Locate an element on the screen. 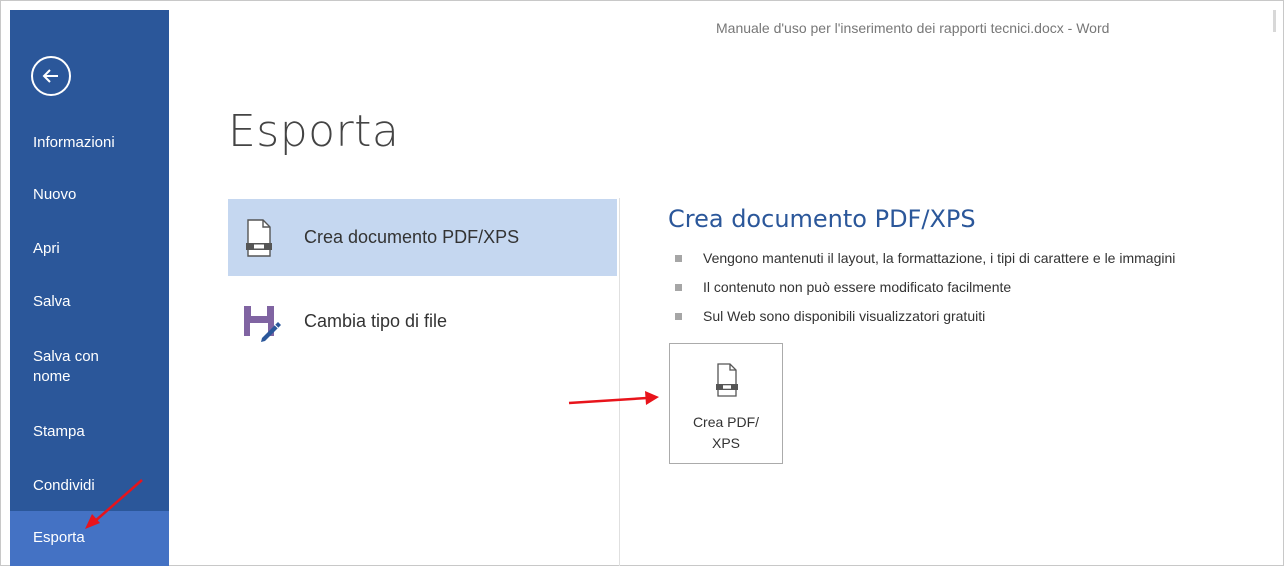 This screenshot has width=1284, height=566. pane-divider is located at coordinates (619, 382).